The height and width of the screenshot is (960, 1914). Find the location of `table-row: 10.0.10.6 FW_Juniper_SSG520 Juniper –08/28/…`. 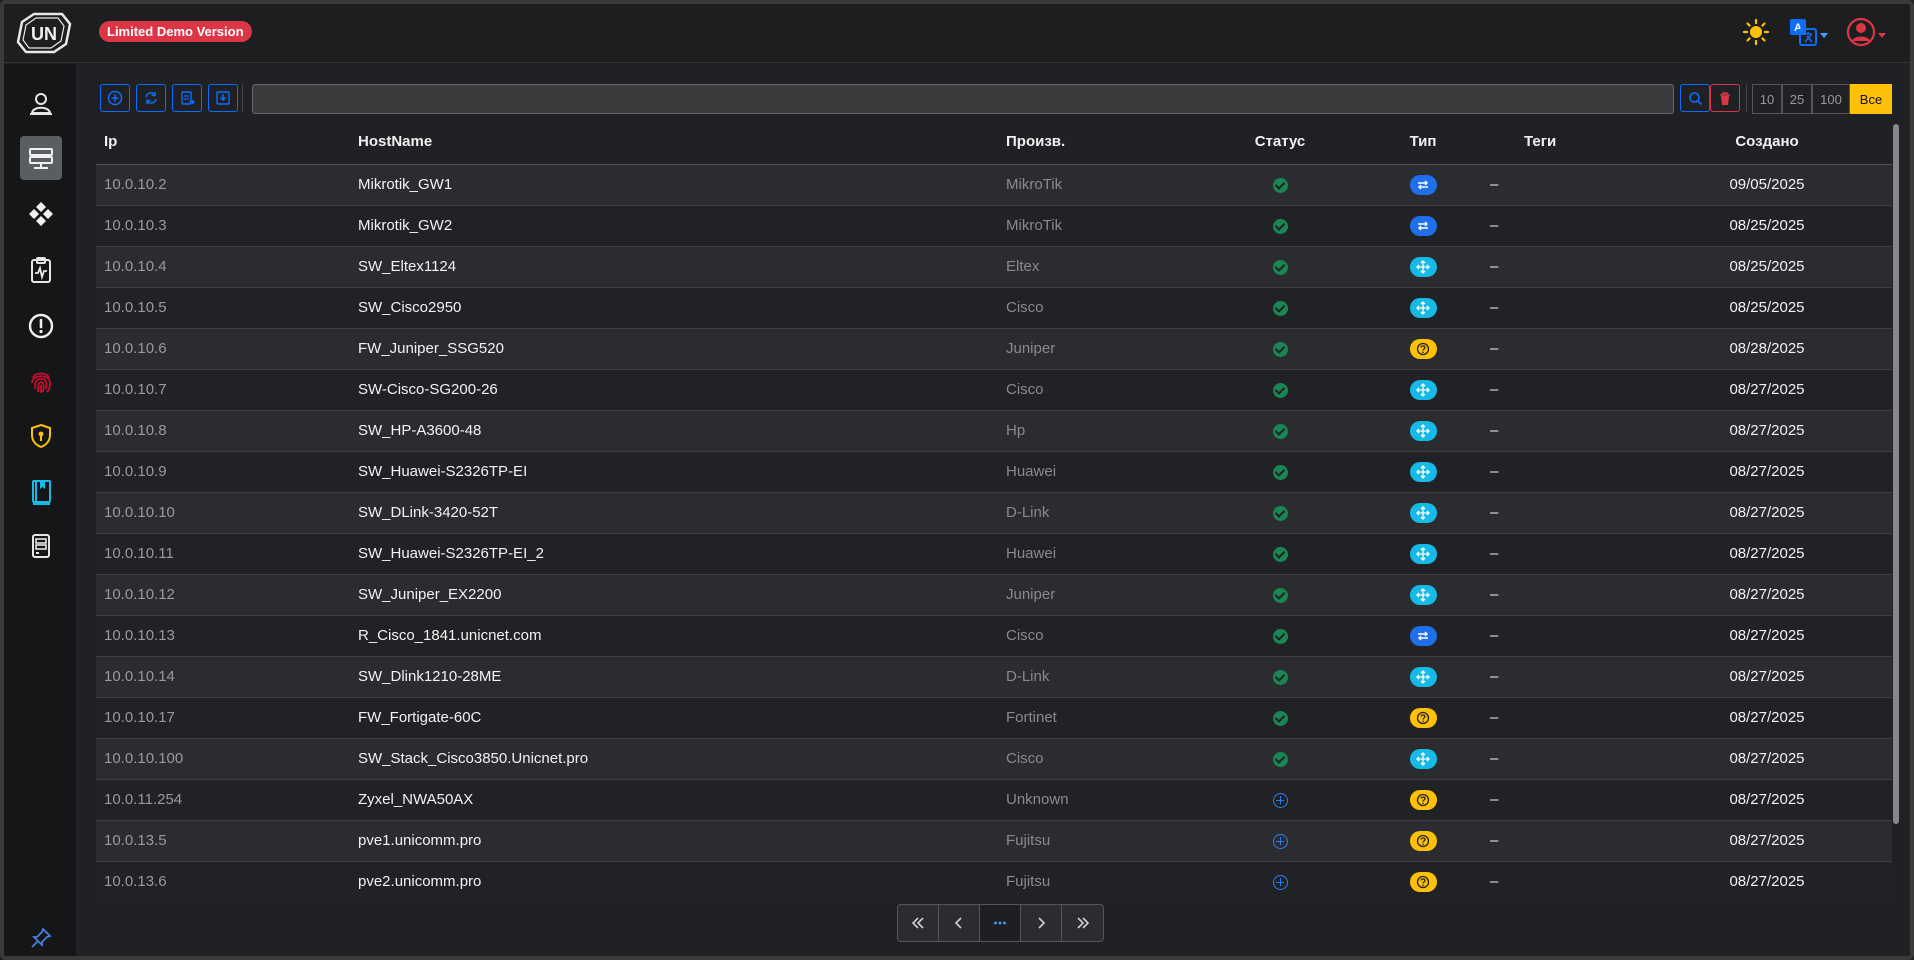

table-row: 10.0.10.6 FW_Juniper_SSG520 Juniper –08/28/… is located at coordinates (994, 349).